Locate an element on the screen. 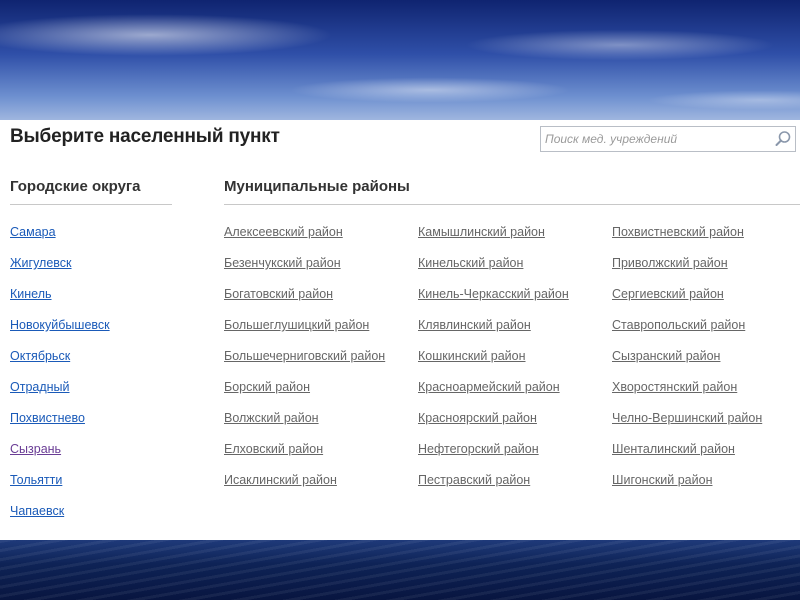 The height and width of the screenshot is (600, 800). district-link: Пестравский район is located at coordinates (474, 480).